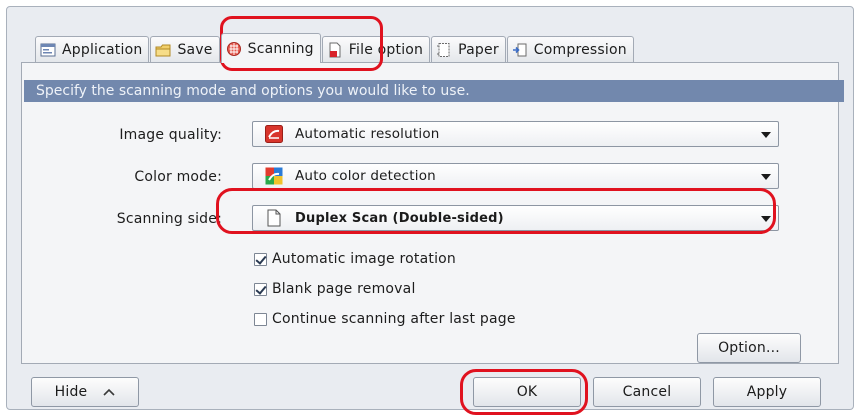 The width and height of the screenshot is (862, 420). What do you see at coordinates (48, 50) in the screenshot?
I see `application-icon` at bounding box center [48, 50].